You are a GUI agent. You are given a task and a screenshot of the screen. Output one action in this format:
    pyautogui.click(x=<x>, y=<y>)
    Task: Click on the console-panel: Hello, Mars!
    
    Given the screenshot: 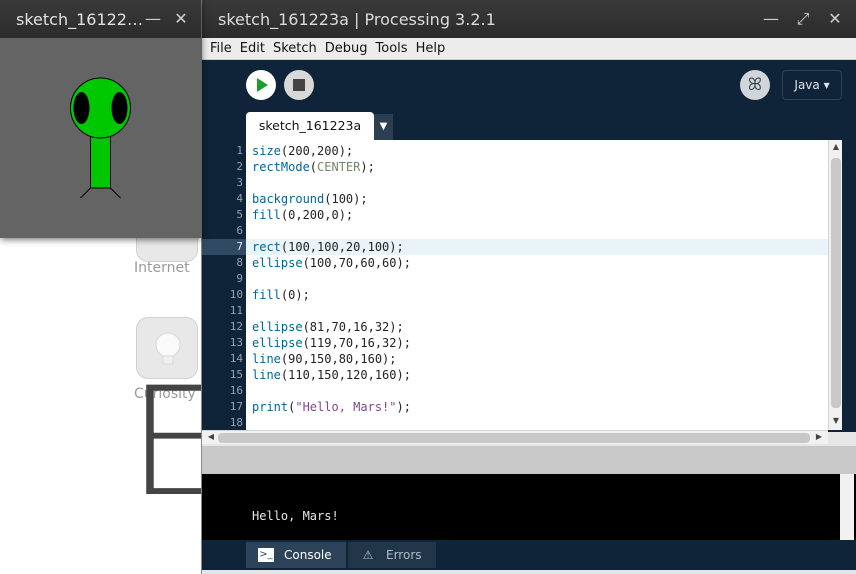 What is the action you would take?
    pyautogui.click(x=529, y=507)
    